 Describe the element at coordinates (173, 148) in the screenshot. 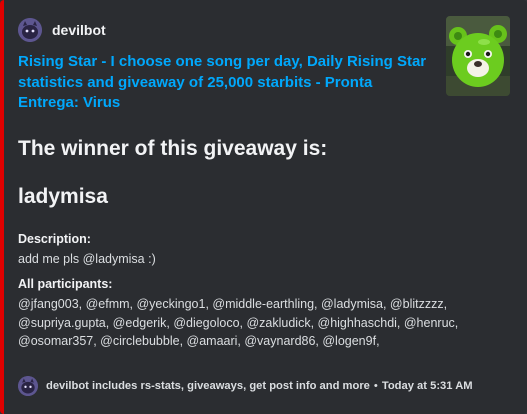

I see `winner-heading: The winner of this giveaway is:` at that location.